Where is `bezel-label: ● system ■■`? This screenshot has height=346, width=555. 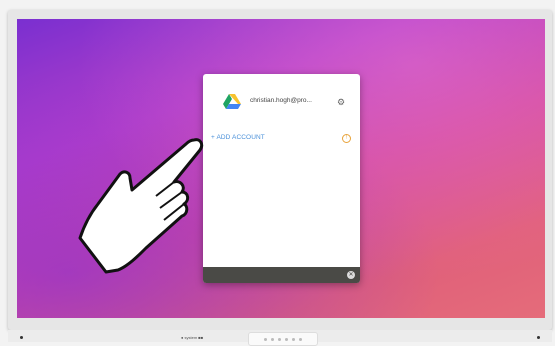
bezel-label: ● system ■■ is located at coordinates (192, 337).